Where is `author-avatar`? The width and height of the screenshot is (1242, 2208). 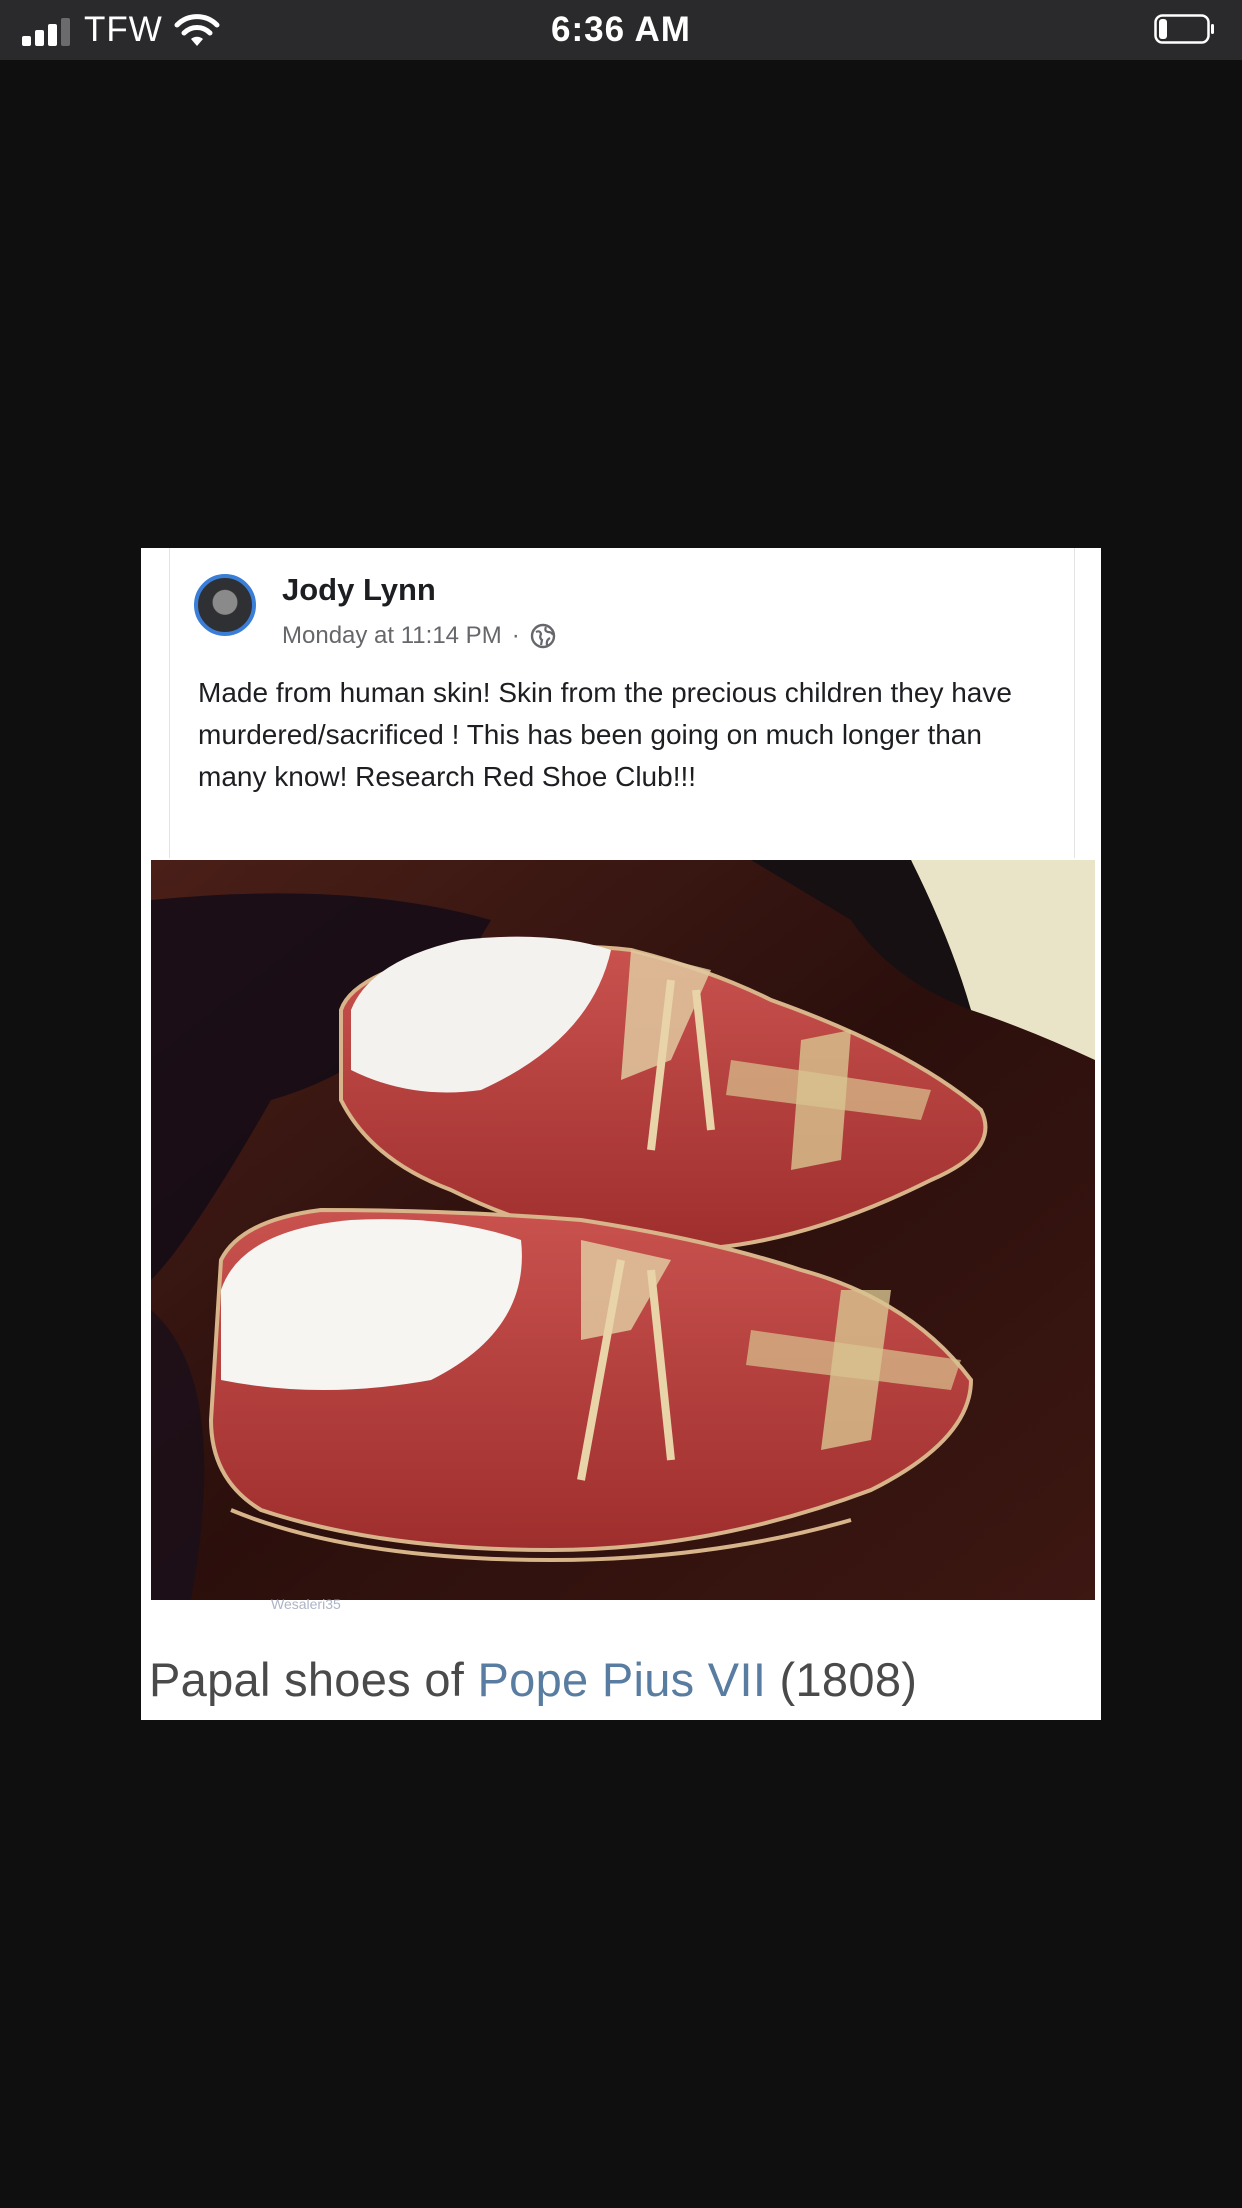
author-avatar is located at coordinates (225, 605).